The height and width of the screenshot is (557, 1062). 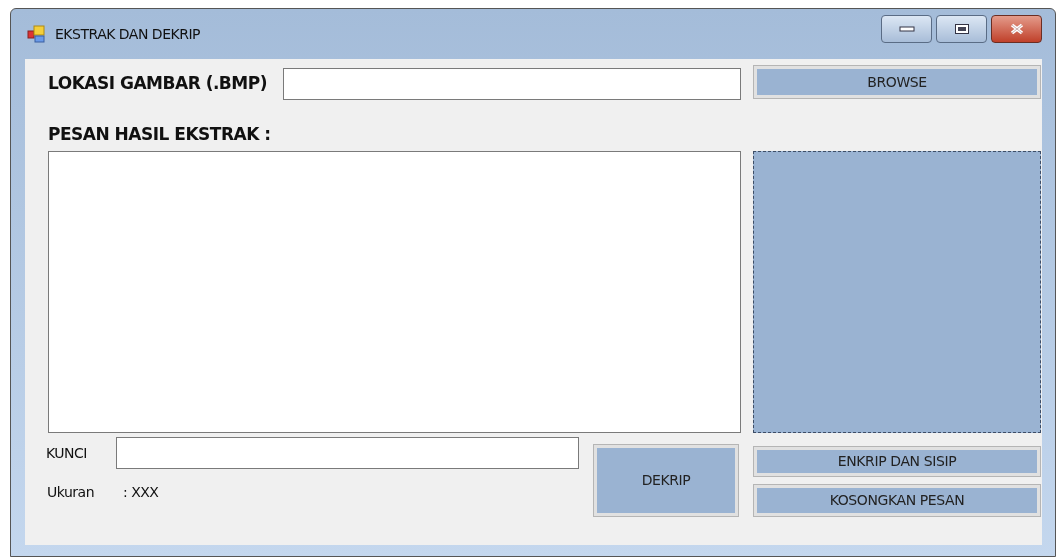 What do you see at coordinates (37, 34) in the screenshot?
I see `app-icon` at bounding box center [37, 34].